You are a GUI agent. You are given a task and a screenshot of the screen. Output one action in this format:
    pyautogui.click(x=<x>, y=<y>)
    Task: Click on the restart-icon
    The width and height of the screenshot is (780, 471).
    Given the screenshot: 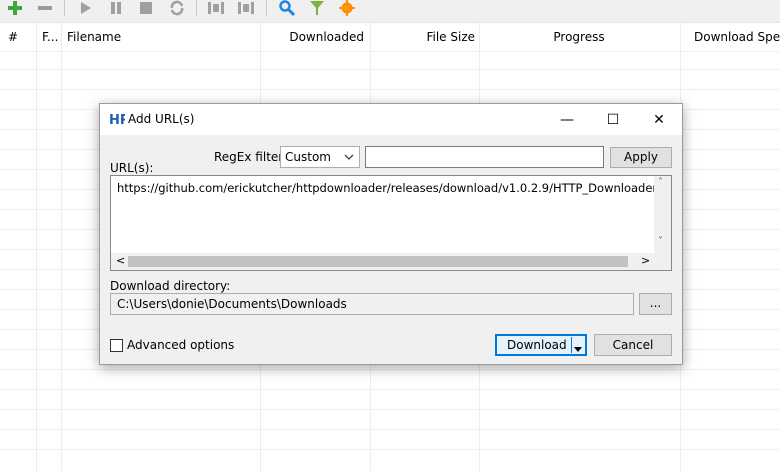 What is the action you would take?
    pyautogui.click(x=177, y=8)
    